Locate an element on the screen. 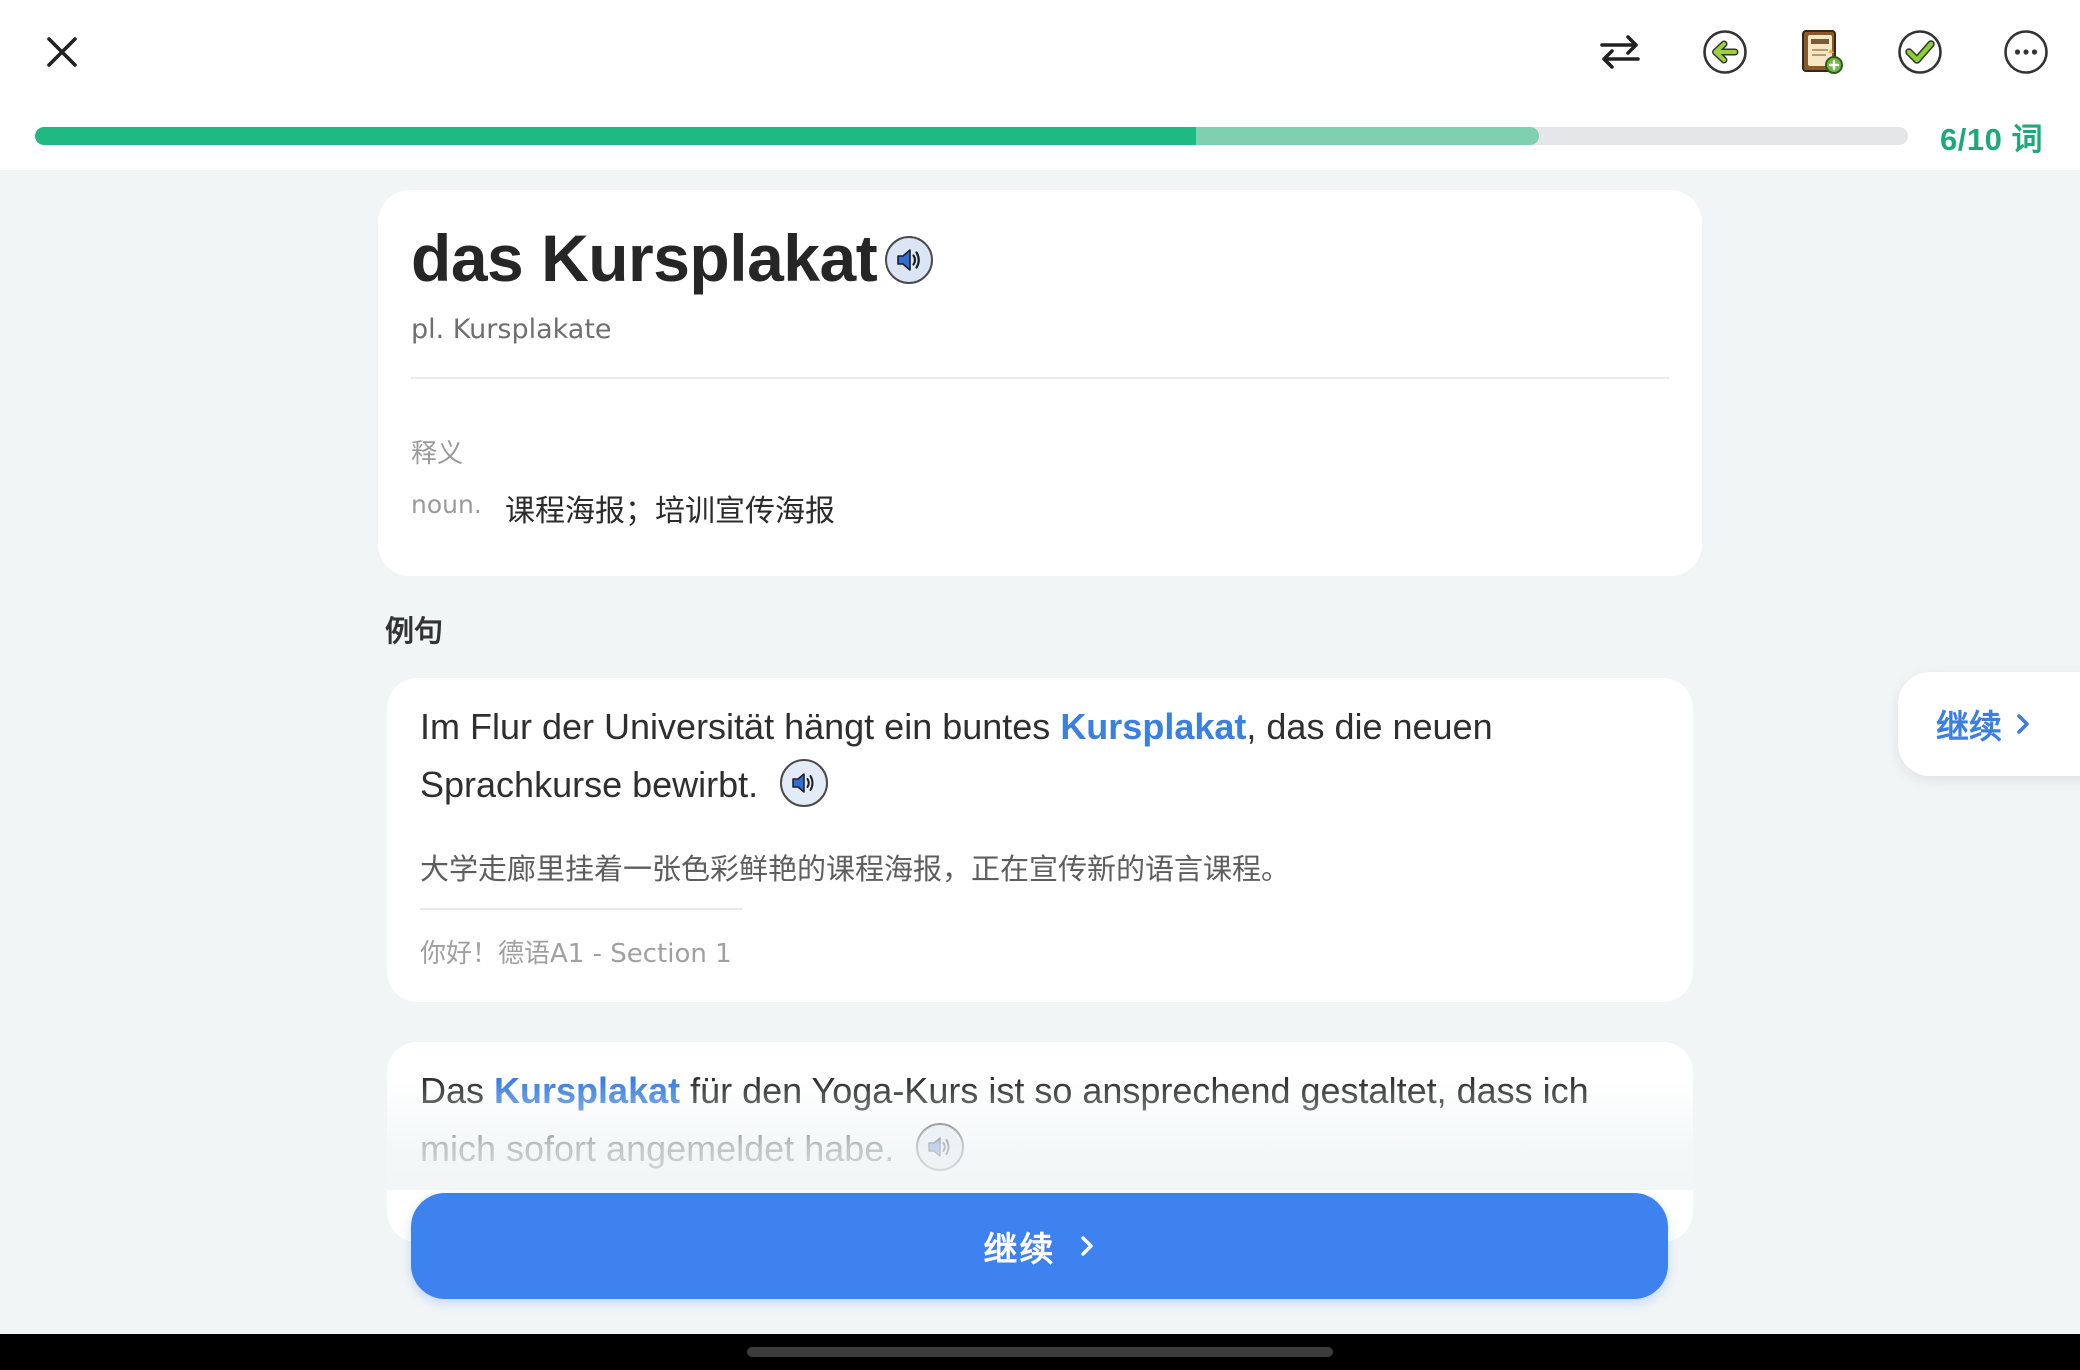  close-icon is located at coordinates (62, 52).